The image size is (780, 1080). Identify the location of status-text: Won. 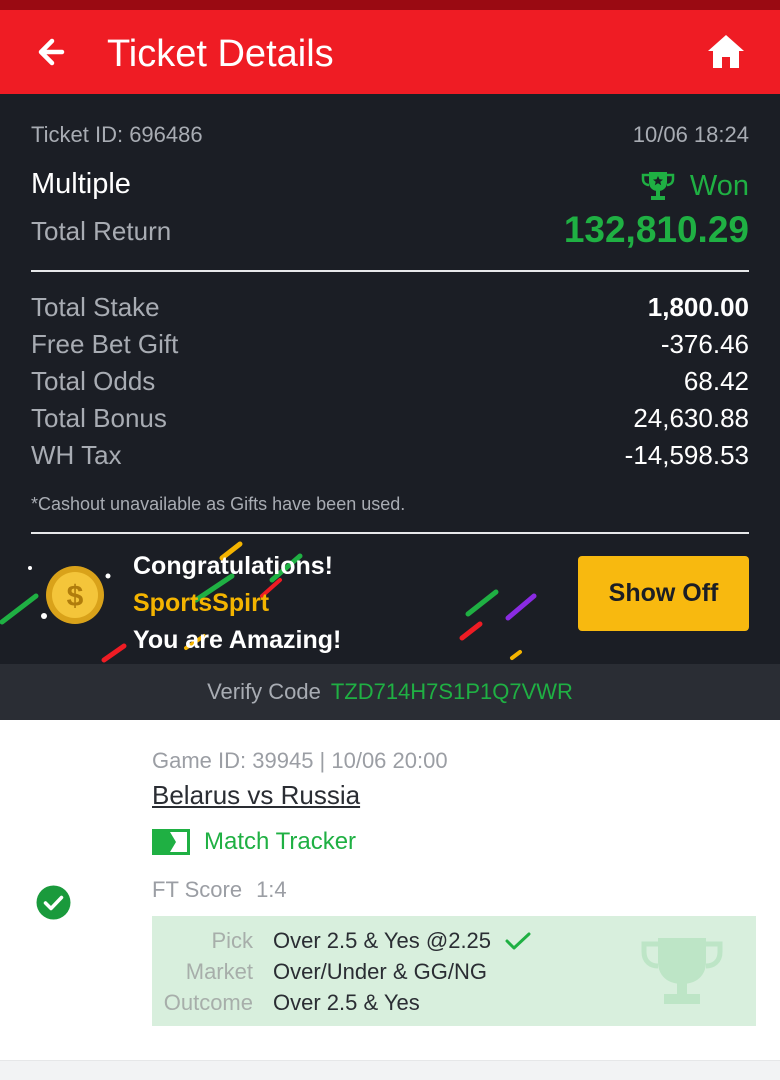
(719, 185).